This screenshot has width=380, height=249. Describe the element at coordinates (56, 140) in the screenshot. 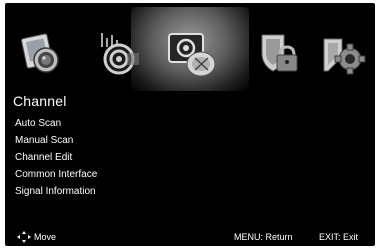

I see `menu-item-manual-scan: Manual Scan` at that location.